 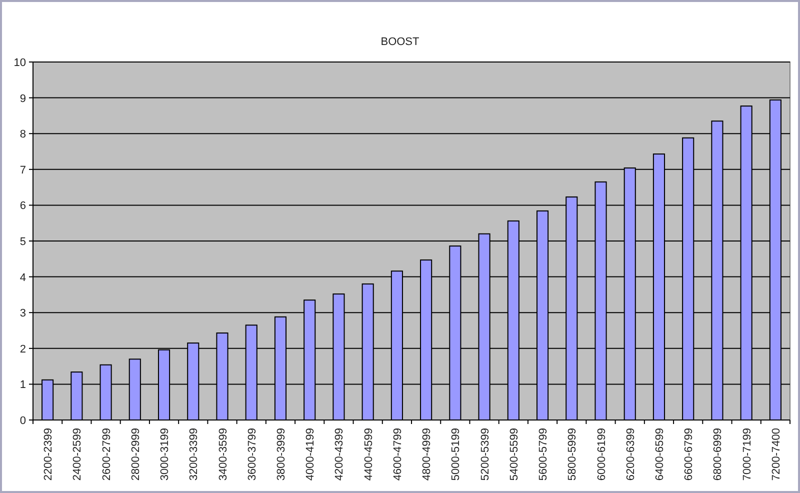 What do you see at coordinates (23, 242) in the screenshot?
I see `y-tick-label: 5` at bounding box center [23, 242].